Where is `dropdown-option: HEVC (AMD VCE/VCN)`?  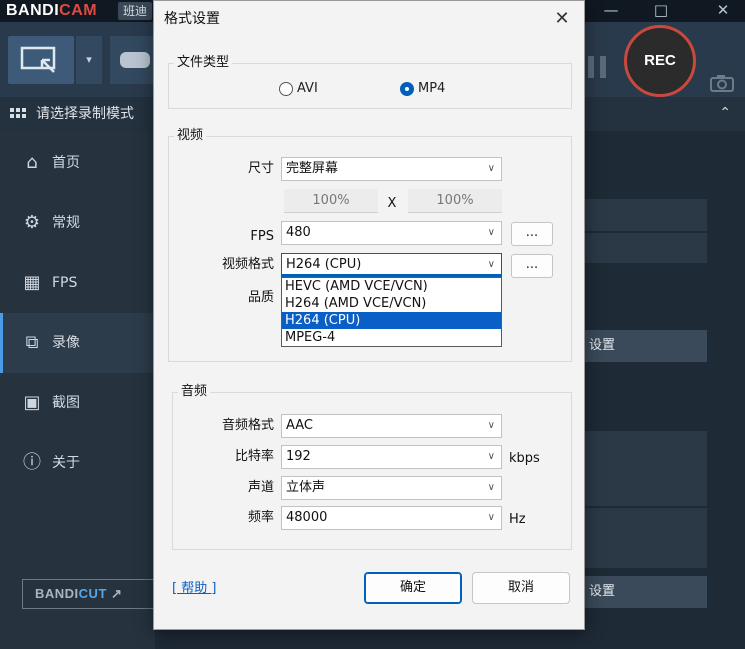
dropdown-option: HEVC (AMD VCE/VCN) is located at coordinates (391, 286).